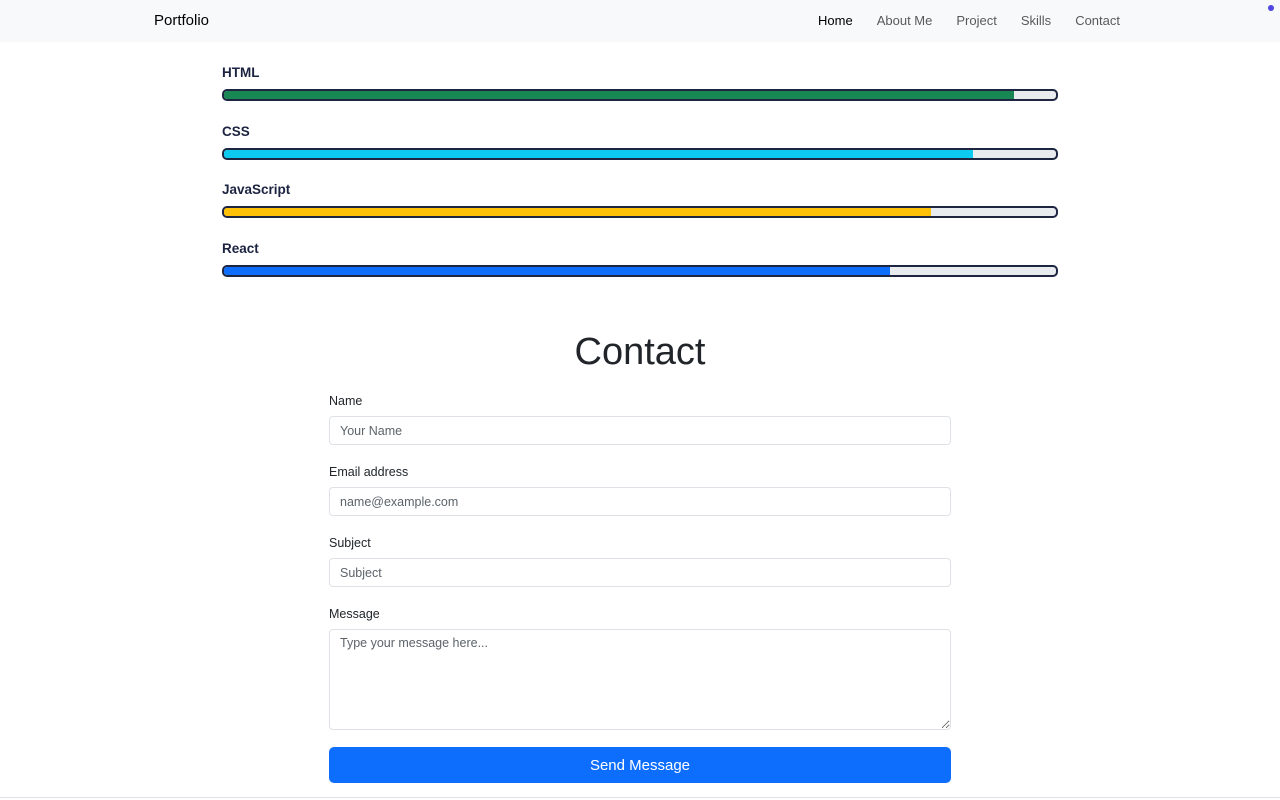 The height and width of the screenshot is (800, 1280). What do you see at coordinates (256, 189) in the screenshot?
I see `skill-name: JavaScript` at bounding box center [256, 189].